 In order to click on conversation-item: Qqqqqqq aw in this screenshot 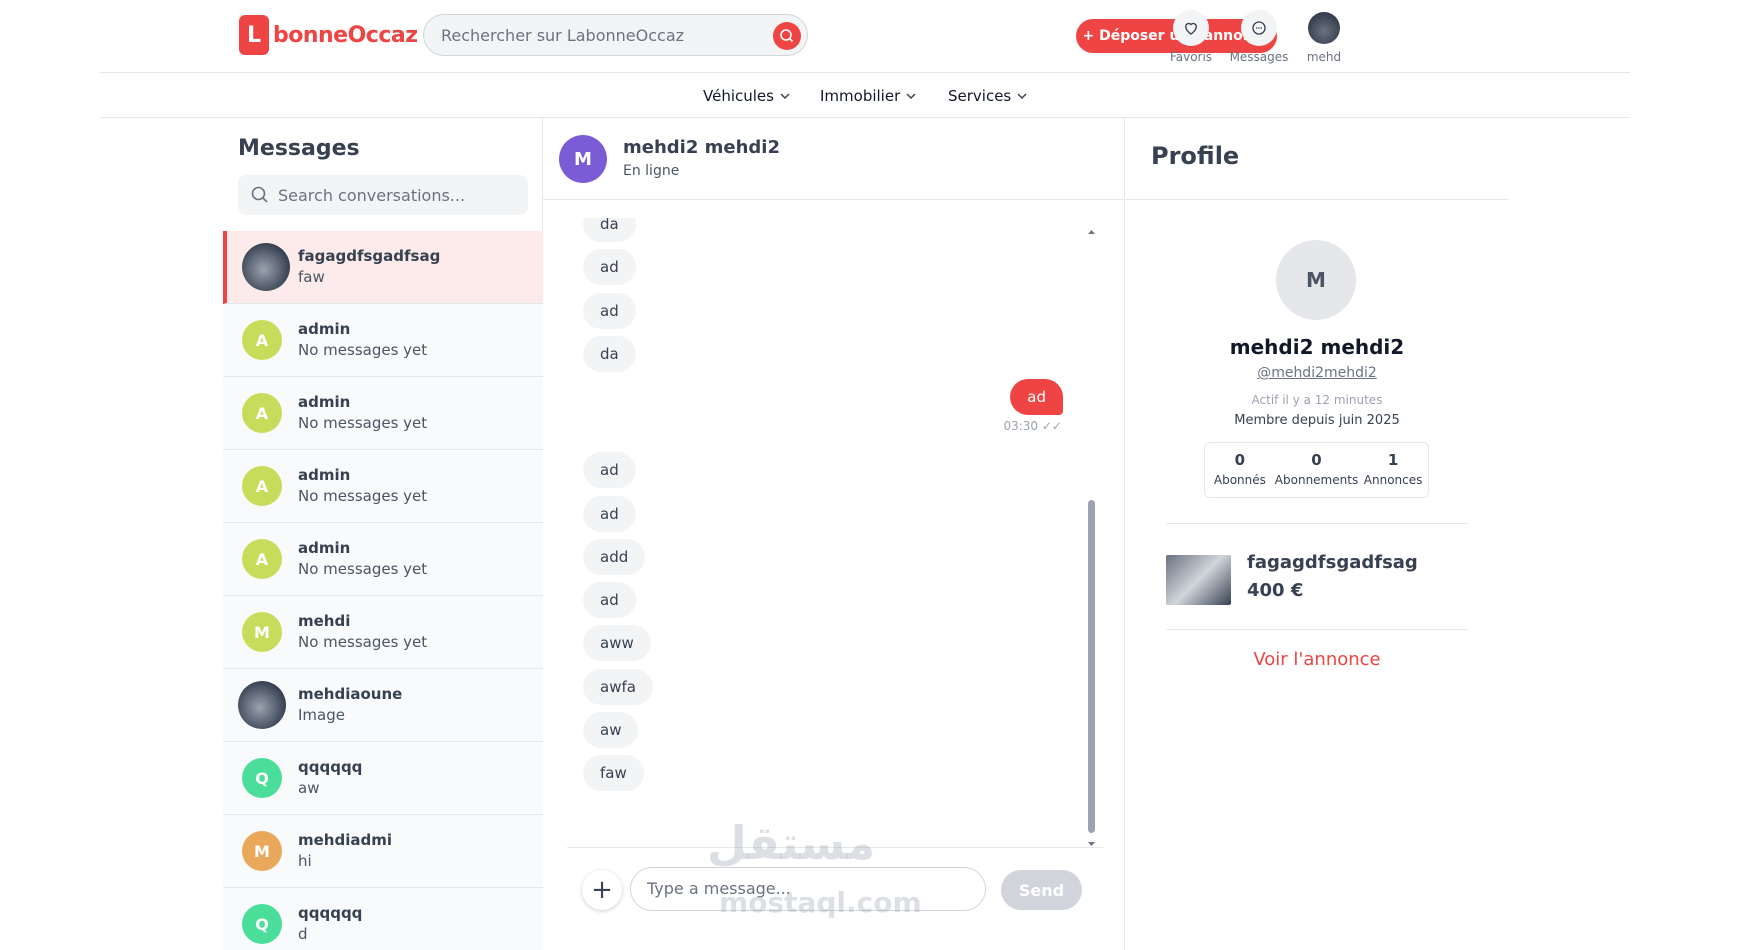, I will do `click(383, 778)`.